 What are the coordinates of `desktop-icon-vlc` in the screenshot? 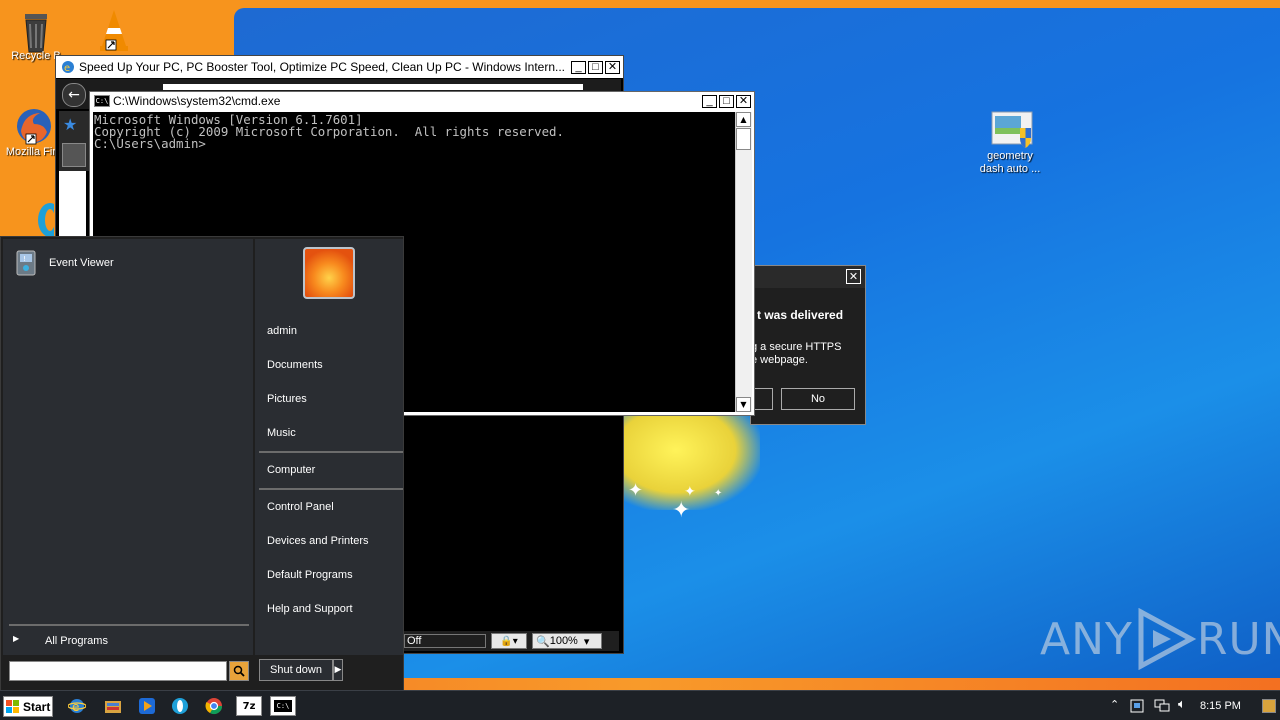 It's located at (114, 28).